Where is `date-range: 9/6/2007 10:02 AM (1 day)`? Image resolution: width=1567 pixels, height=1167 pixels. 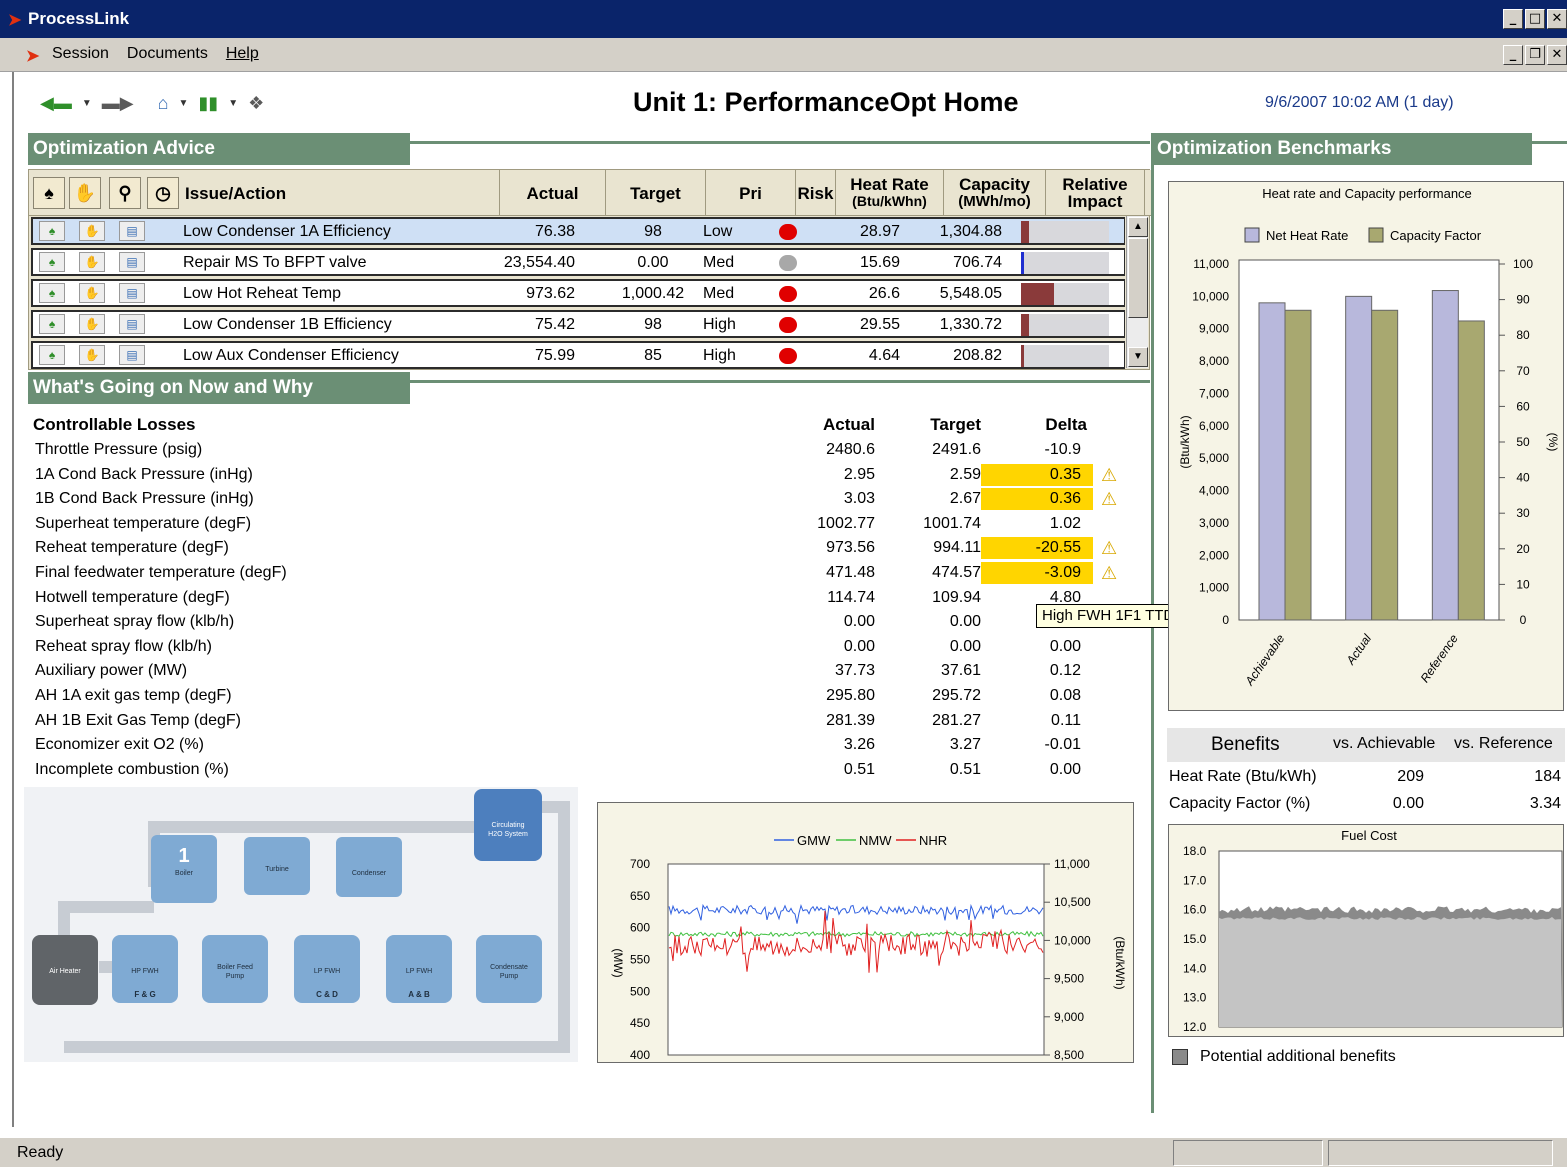
date-range: 9/6/2007 10:02 AM (1 day) is located at coordinates (1359, 103).